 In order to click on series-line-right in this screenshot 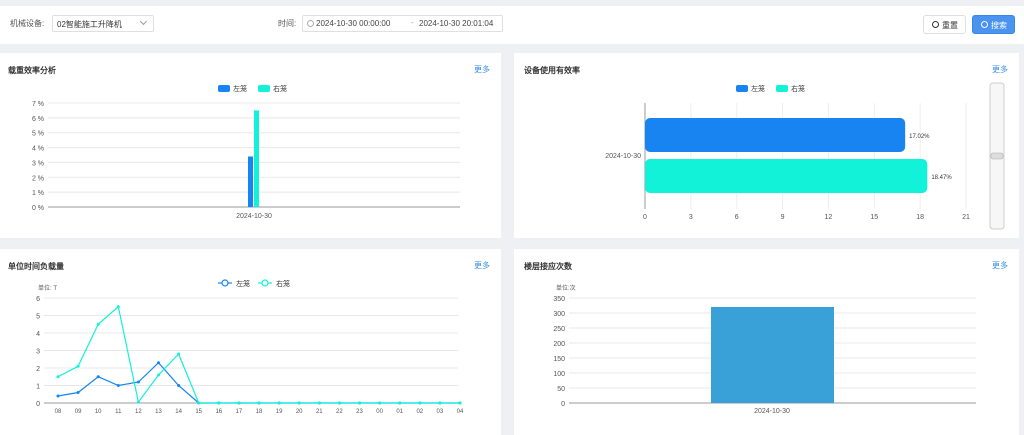, I will do `click(258, 354)`.